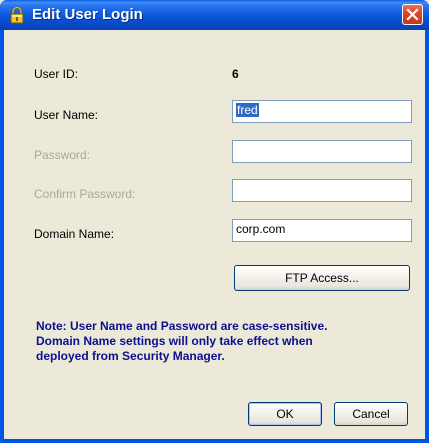 The width and height of the screenshot is (429, 443). I want to click on password-label: Password:, so click(62, 155).